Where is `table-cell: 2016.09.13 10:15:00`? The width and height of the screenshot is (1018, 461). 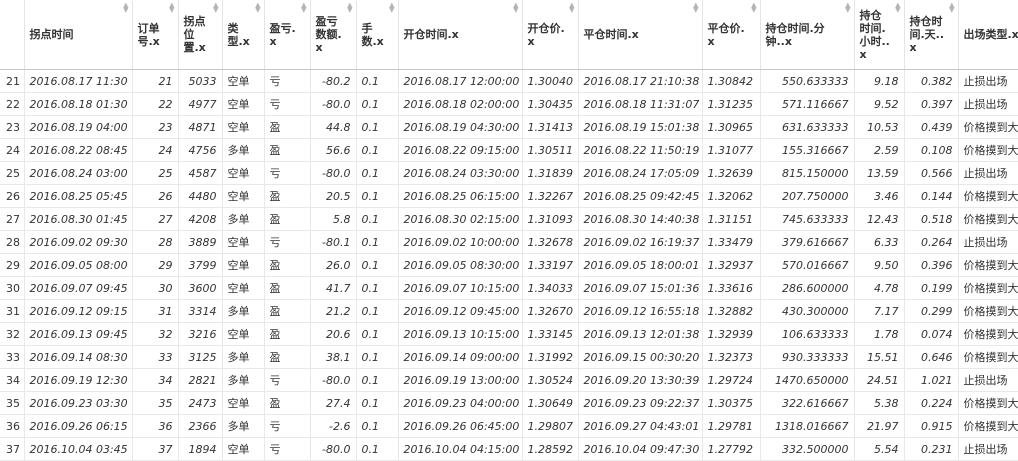 table-cell: 2016.09.13 10:15:00 is located at coordinates (460, 334).